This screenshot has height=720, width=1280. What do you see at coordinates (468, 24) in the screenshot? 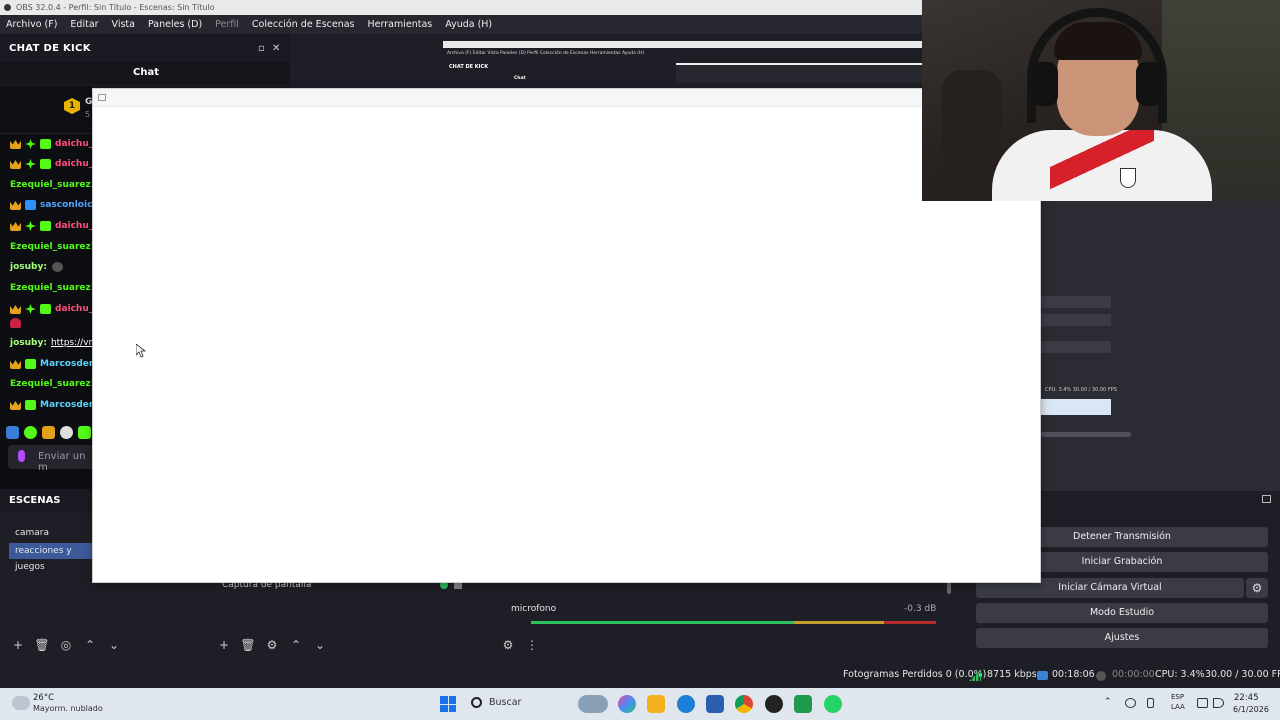
I see `menu-ayuda: Ayuda (H)` at bounding box center [468, 24].